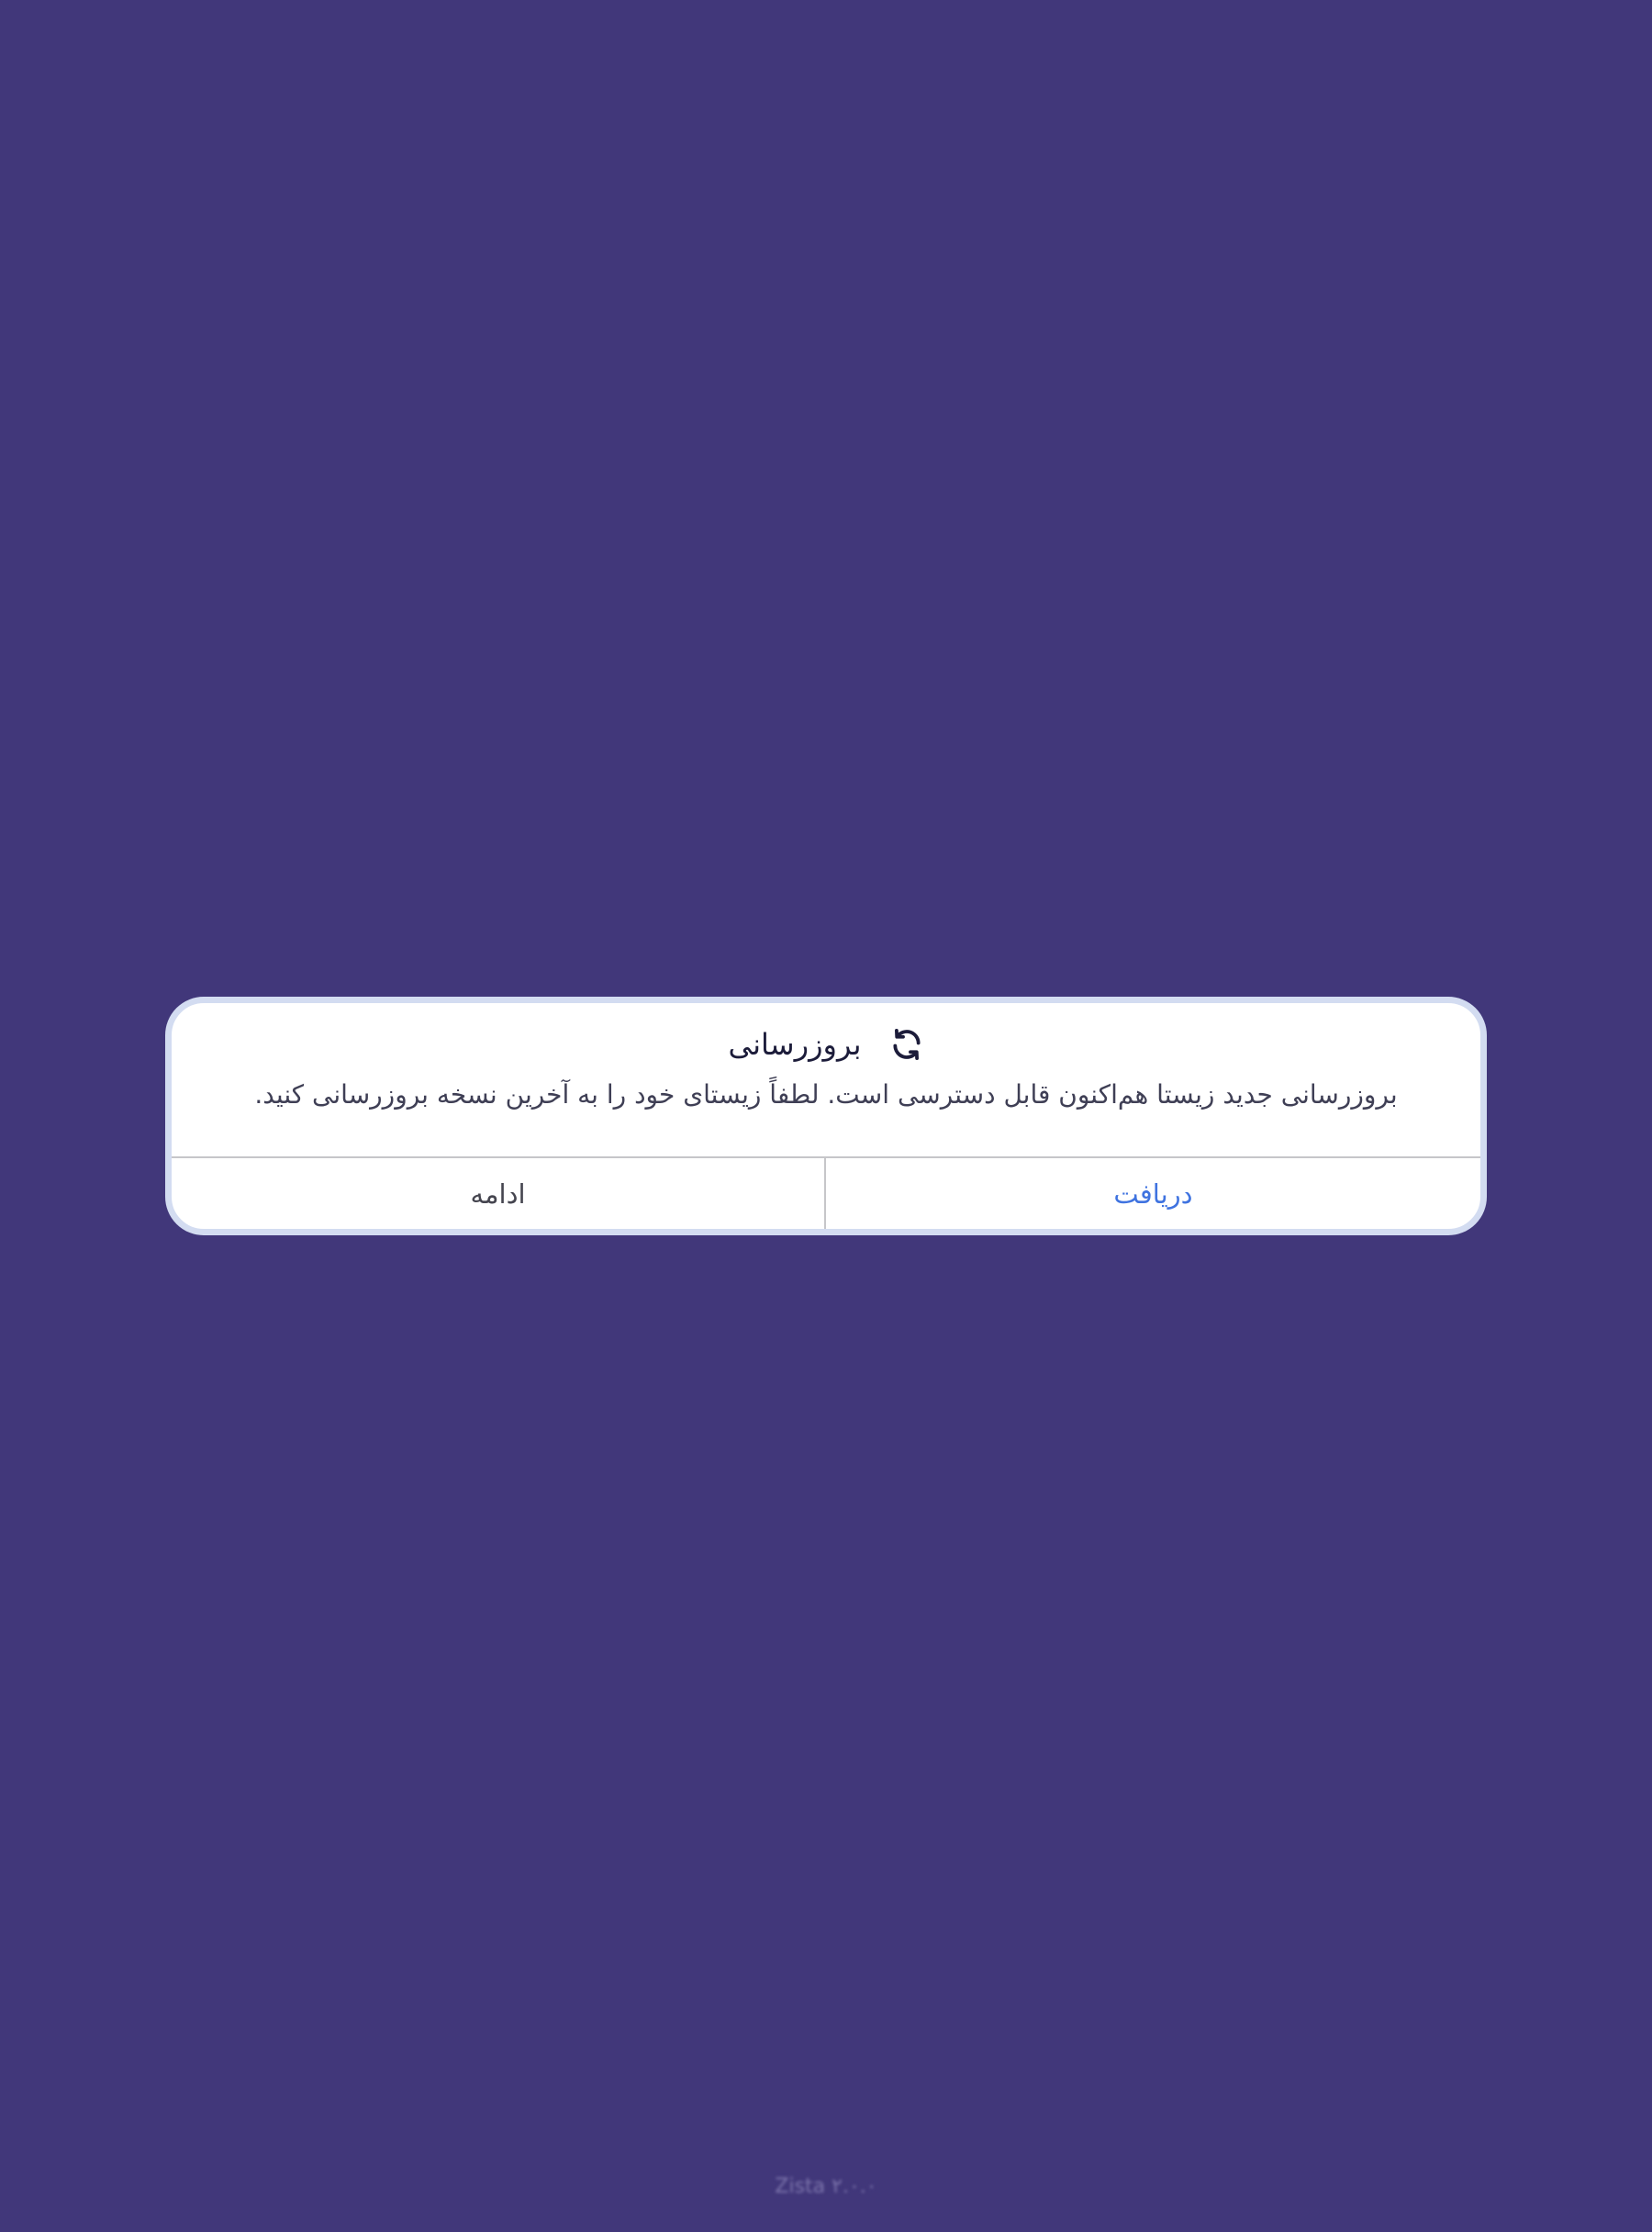 The image size is (1652, 2232). I want to click on continue-button: ادامه, so click(499, 1193).